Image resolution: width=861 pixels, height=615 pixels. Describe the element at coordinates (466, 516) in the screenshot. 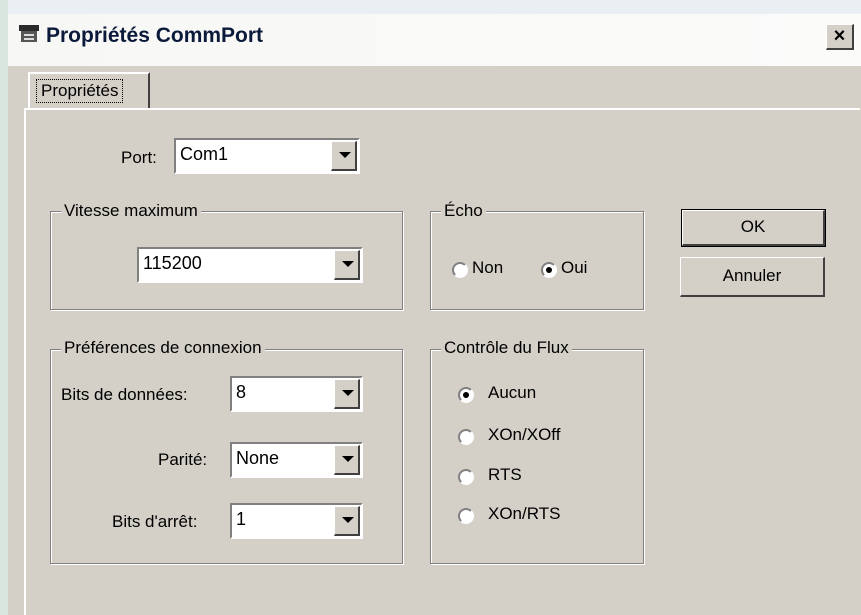

I see `flux-xonrts-radio` at that location.